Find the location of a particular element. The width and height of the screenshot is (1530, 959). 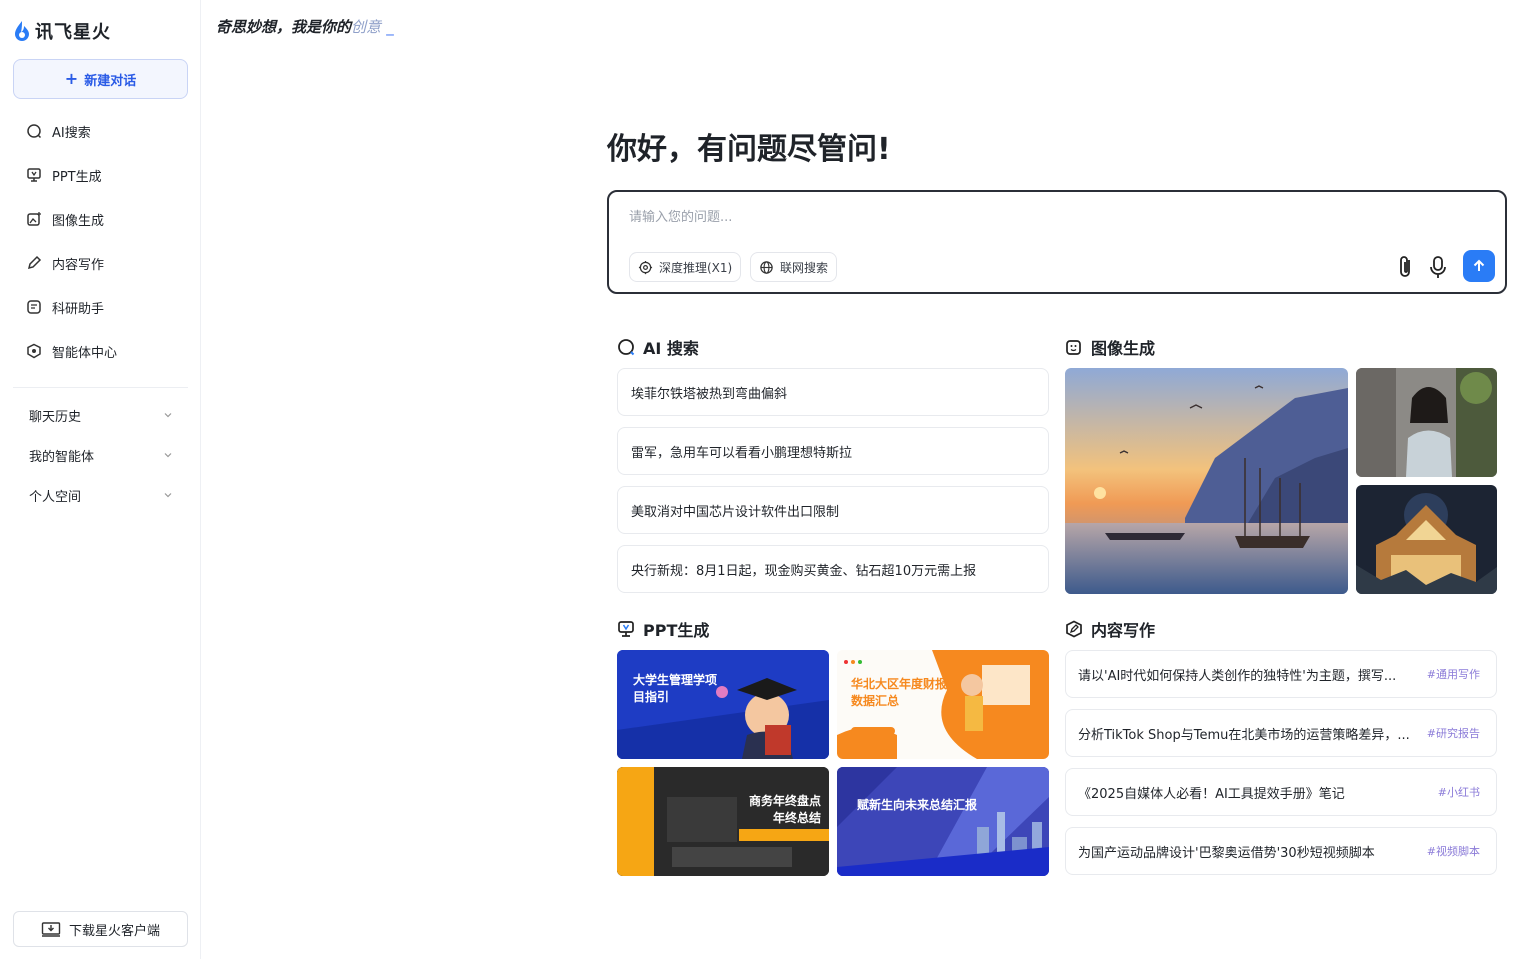

ppt-card-art is located at coordinates (943, 821).